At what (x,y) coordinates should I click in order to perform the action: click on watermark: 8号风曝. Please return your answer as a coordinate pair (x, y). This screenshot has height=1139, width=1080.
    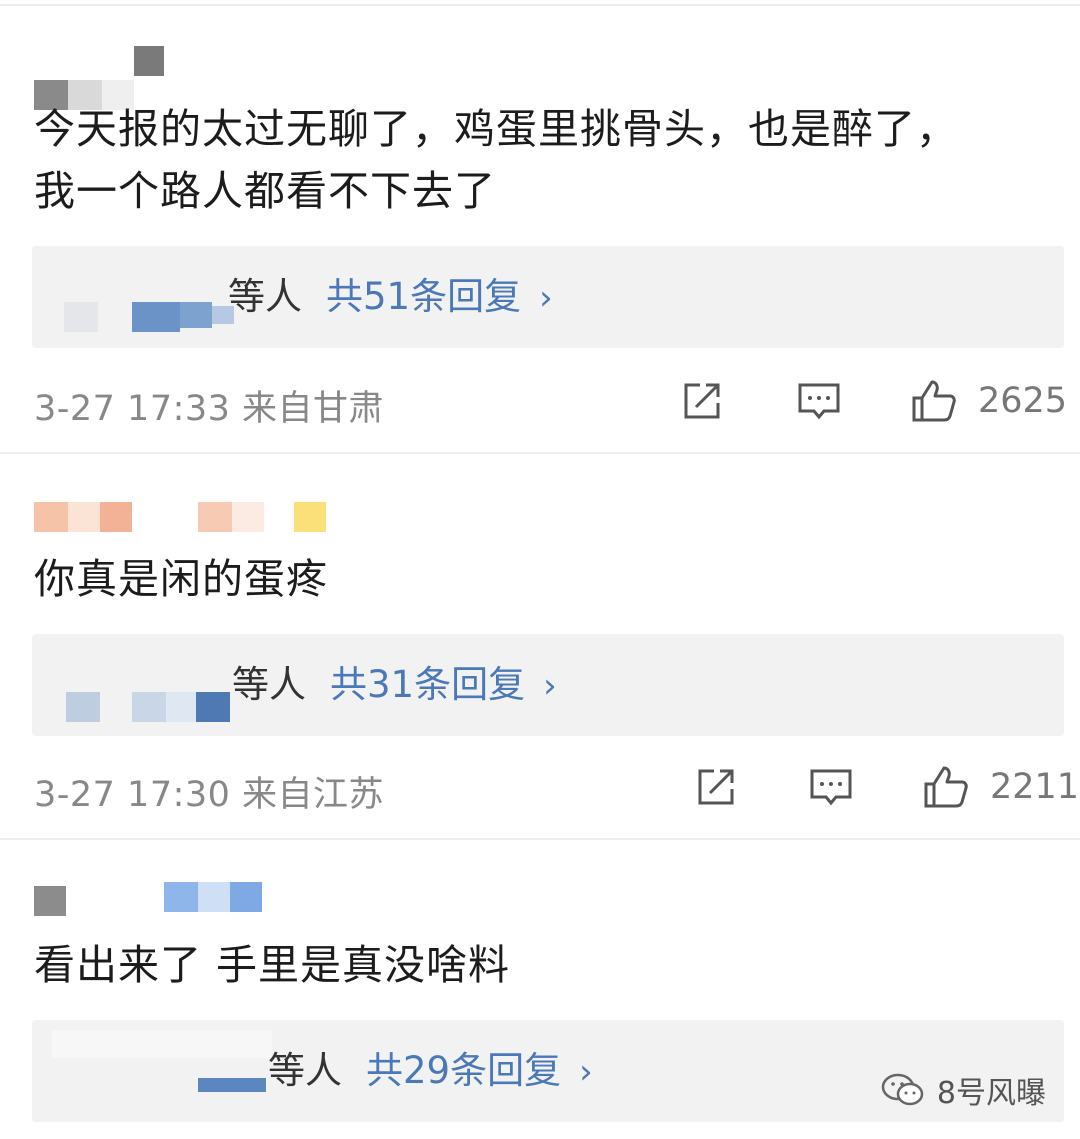
    Looking at the image, I should click on (963, 1090).